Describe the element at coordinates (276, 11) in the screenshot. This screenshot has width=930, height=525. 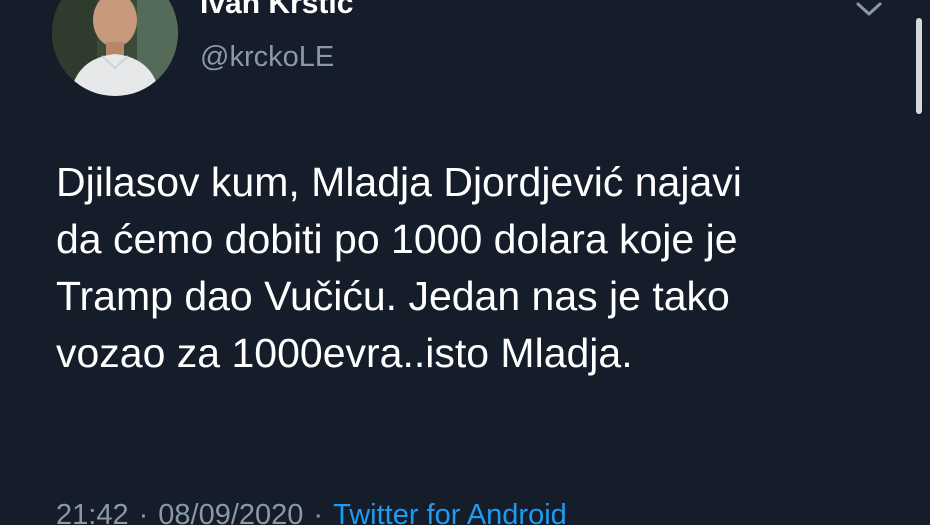
I see `display-name: Ivan Krstić` at that location.